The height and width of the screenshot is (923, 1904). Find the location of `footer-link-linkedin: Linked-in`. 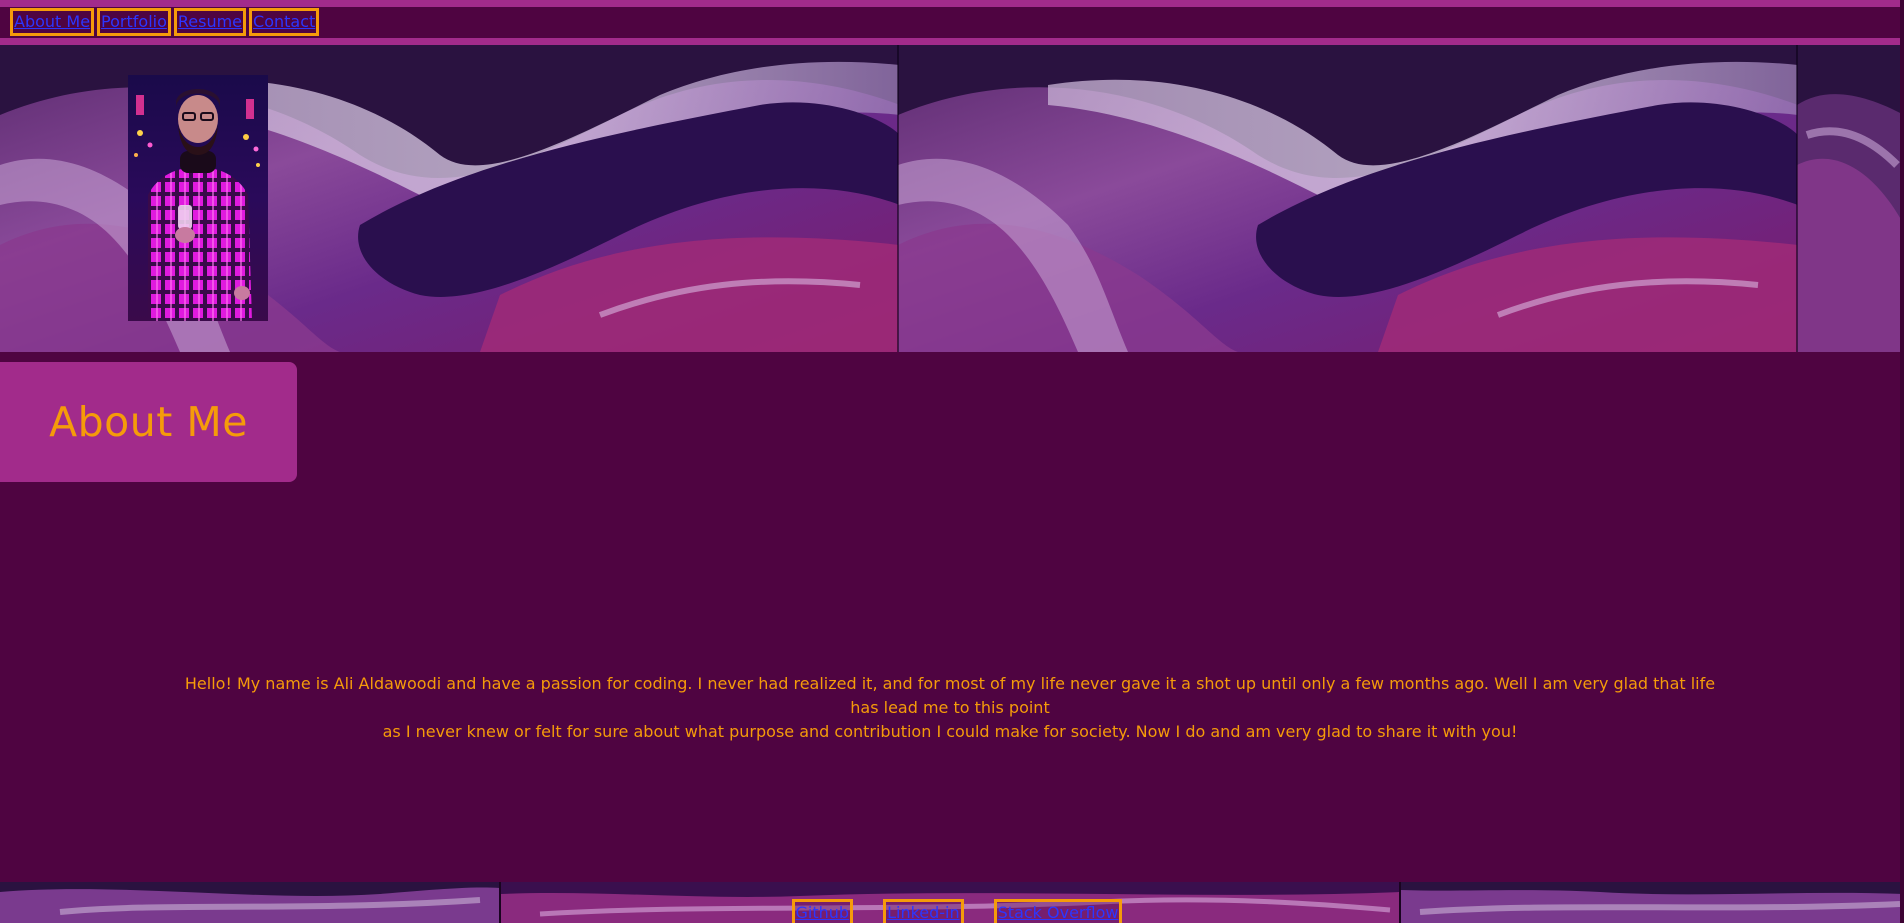

footer-link-linkedin: Linked-in is located at coordinates (923, 911).